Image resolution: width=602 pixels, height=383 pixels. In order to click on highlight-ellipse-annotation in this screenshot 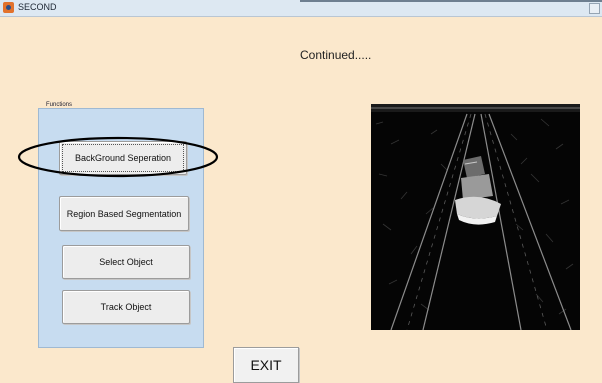, I will do `click(118, 157)`.